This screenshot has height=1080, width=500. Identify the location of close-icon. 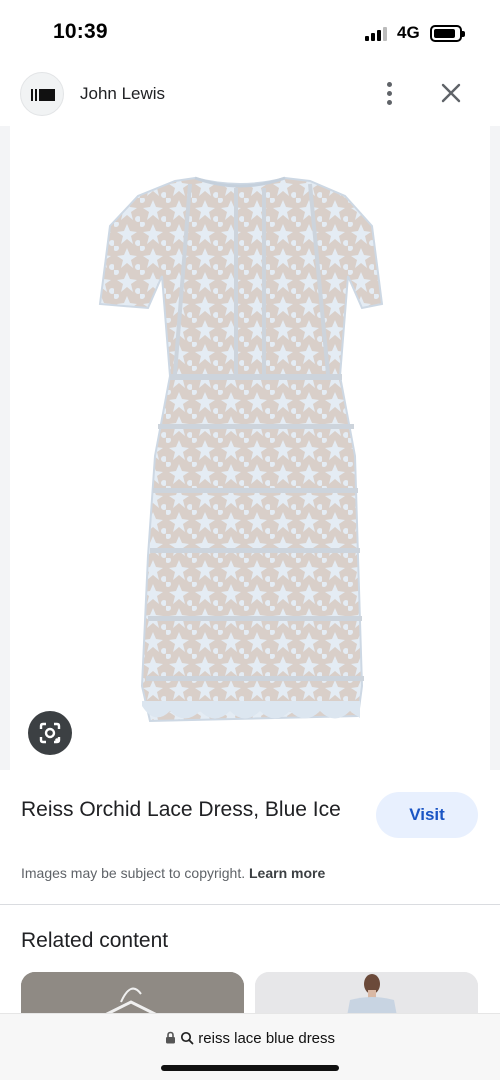
(451, 93).